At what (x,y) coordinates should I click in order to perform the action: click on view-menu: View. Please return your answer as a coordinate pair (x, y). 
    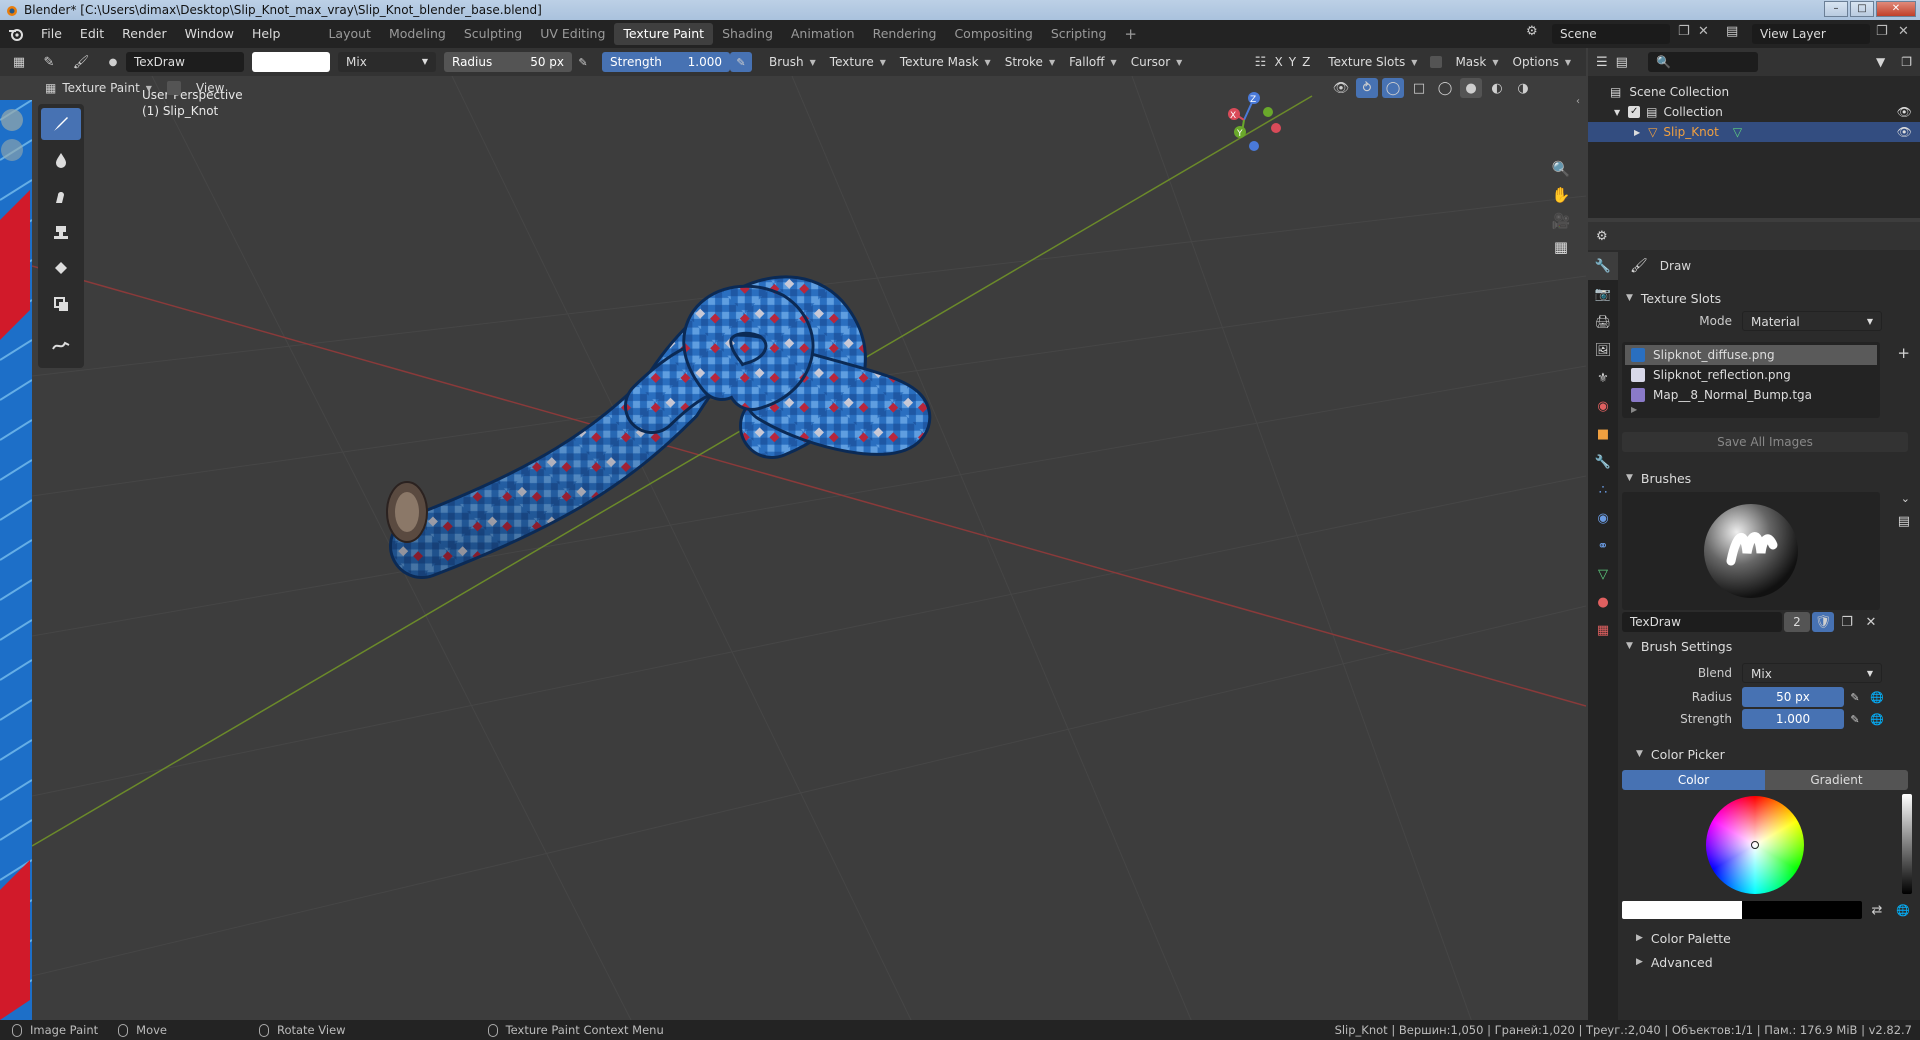
    Looking at the image, I should click on (210, 88).